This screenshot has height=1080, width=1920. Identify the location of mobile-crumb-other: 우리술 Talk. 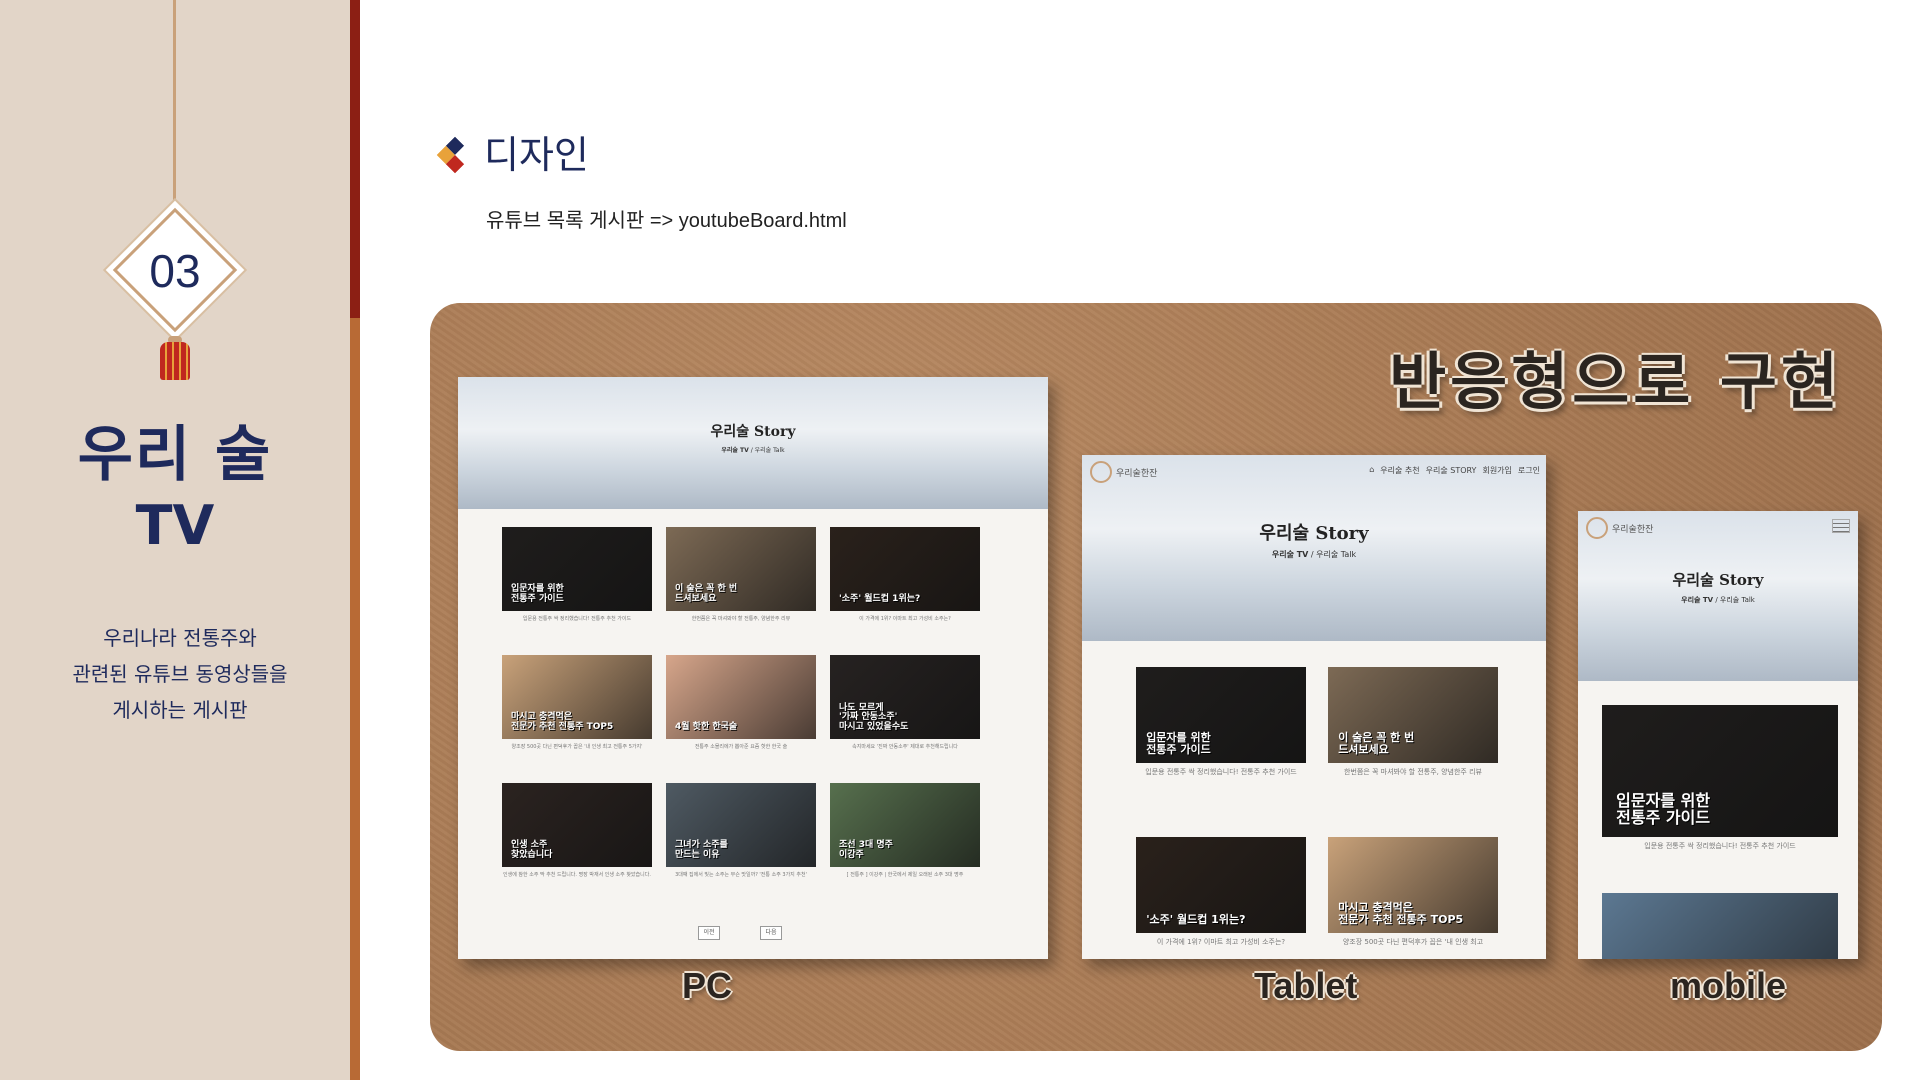
(1737, 600).